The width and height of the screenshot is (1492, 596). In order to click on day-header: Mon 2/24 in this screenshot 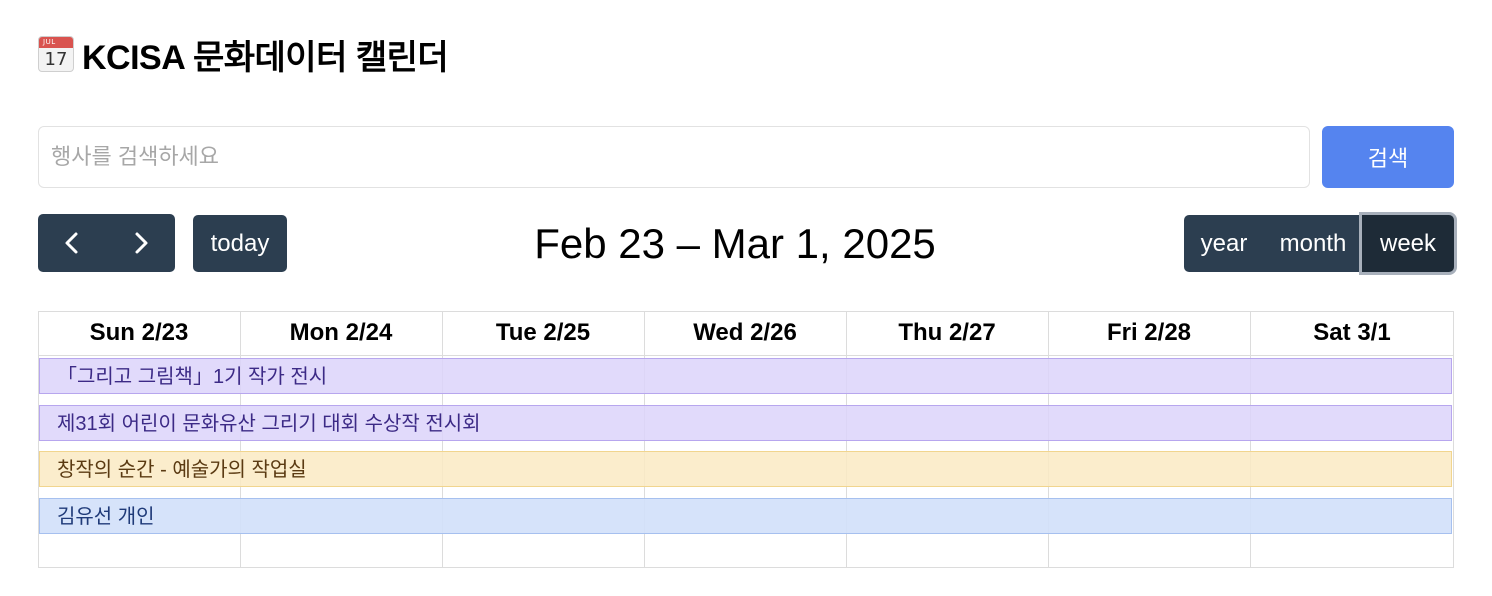, I will do `click(341, 332)`.